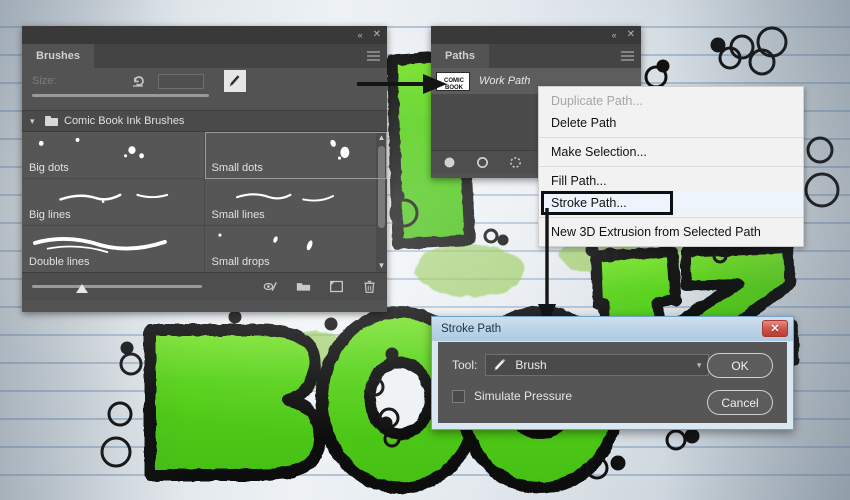  Describe the element at coordinates (204, 56) in the screenshot. I see `brushes-tab-row: Brushes` at that location.